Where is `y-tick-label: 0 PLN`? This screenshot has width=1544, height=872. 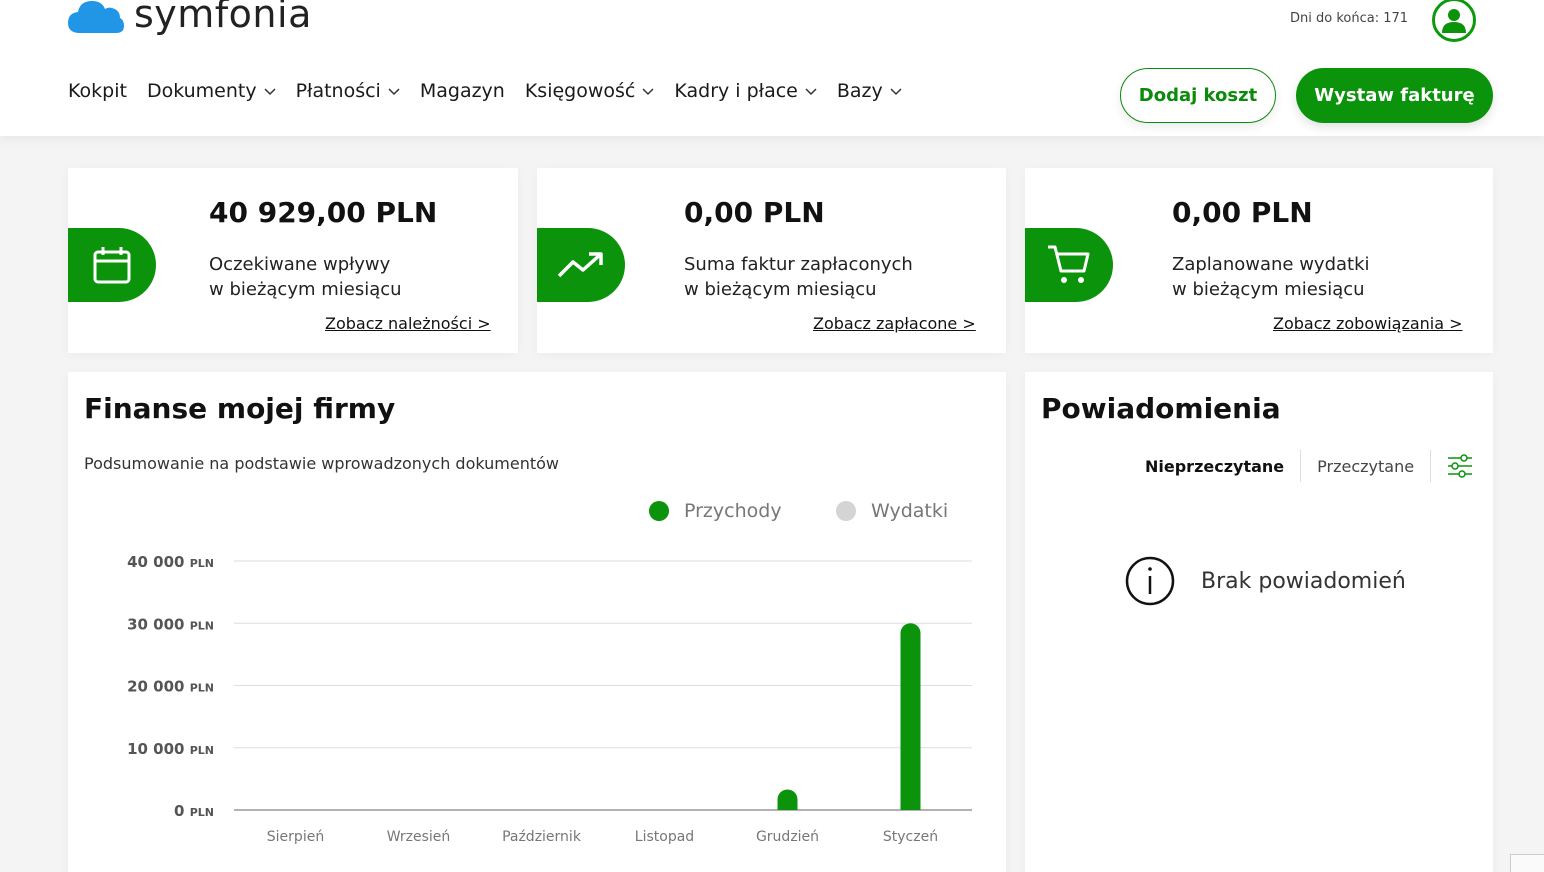
y-tick-label: 0 PLN is located at coordinates (194, 811).